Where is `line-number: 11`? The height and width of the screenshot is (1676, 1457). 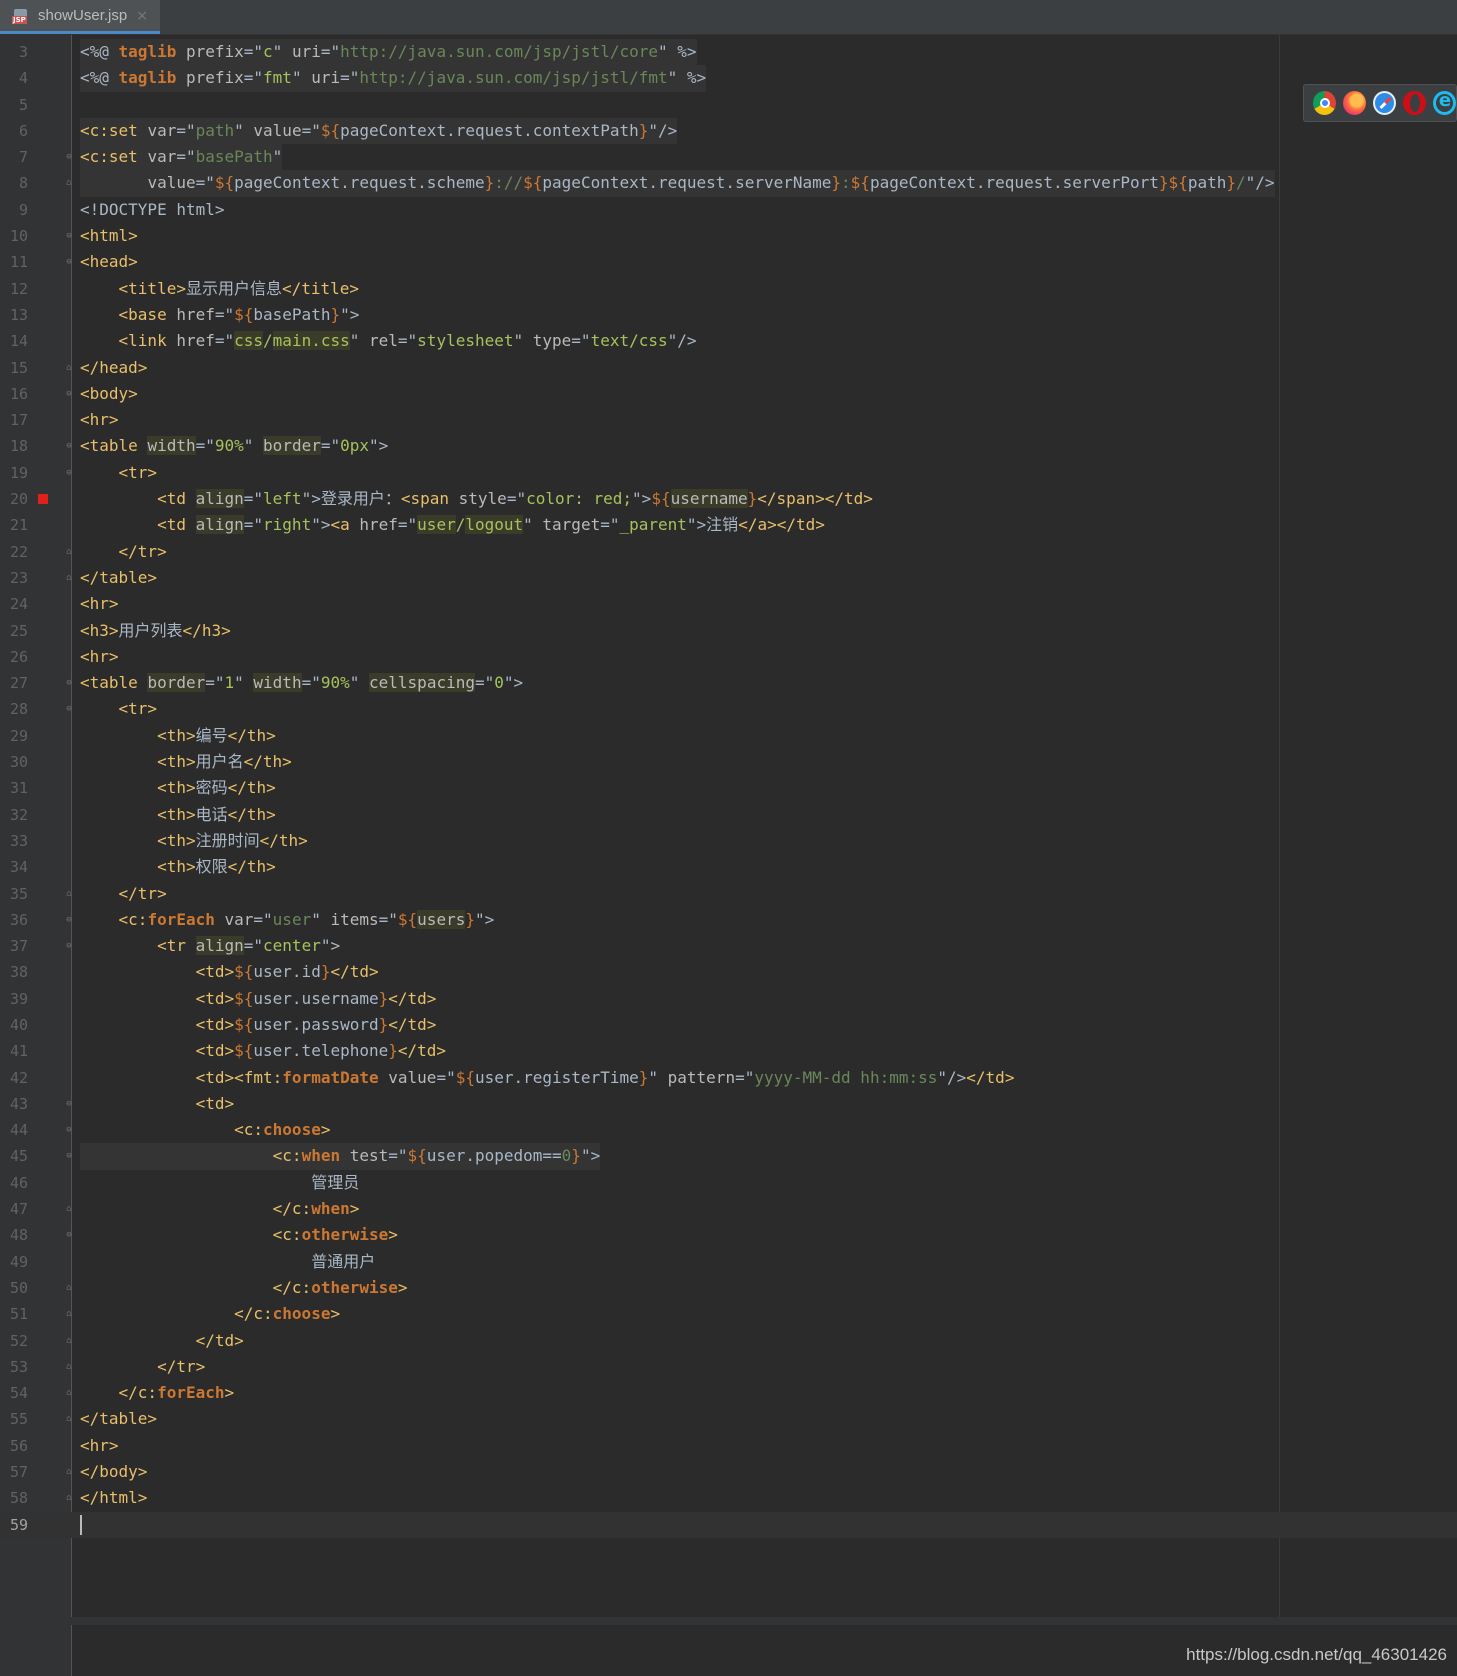
line-number: 11 is located at coordinates (14, 262).